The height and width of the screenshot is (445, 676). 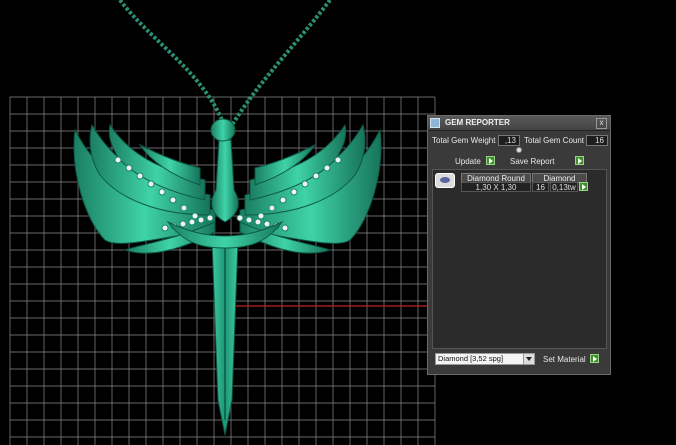 What do you see at coordinates (496, 187) in the screenshot?
I see `gem-size: 1,30 X 1,30` at bounding box center [496, 187].